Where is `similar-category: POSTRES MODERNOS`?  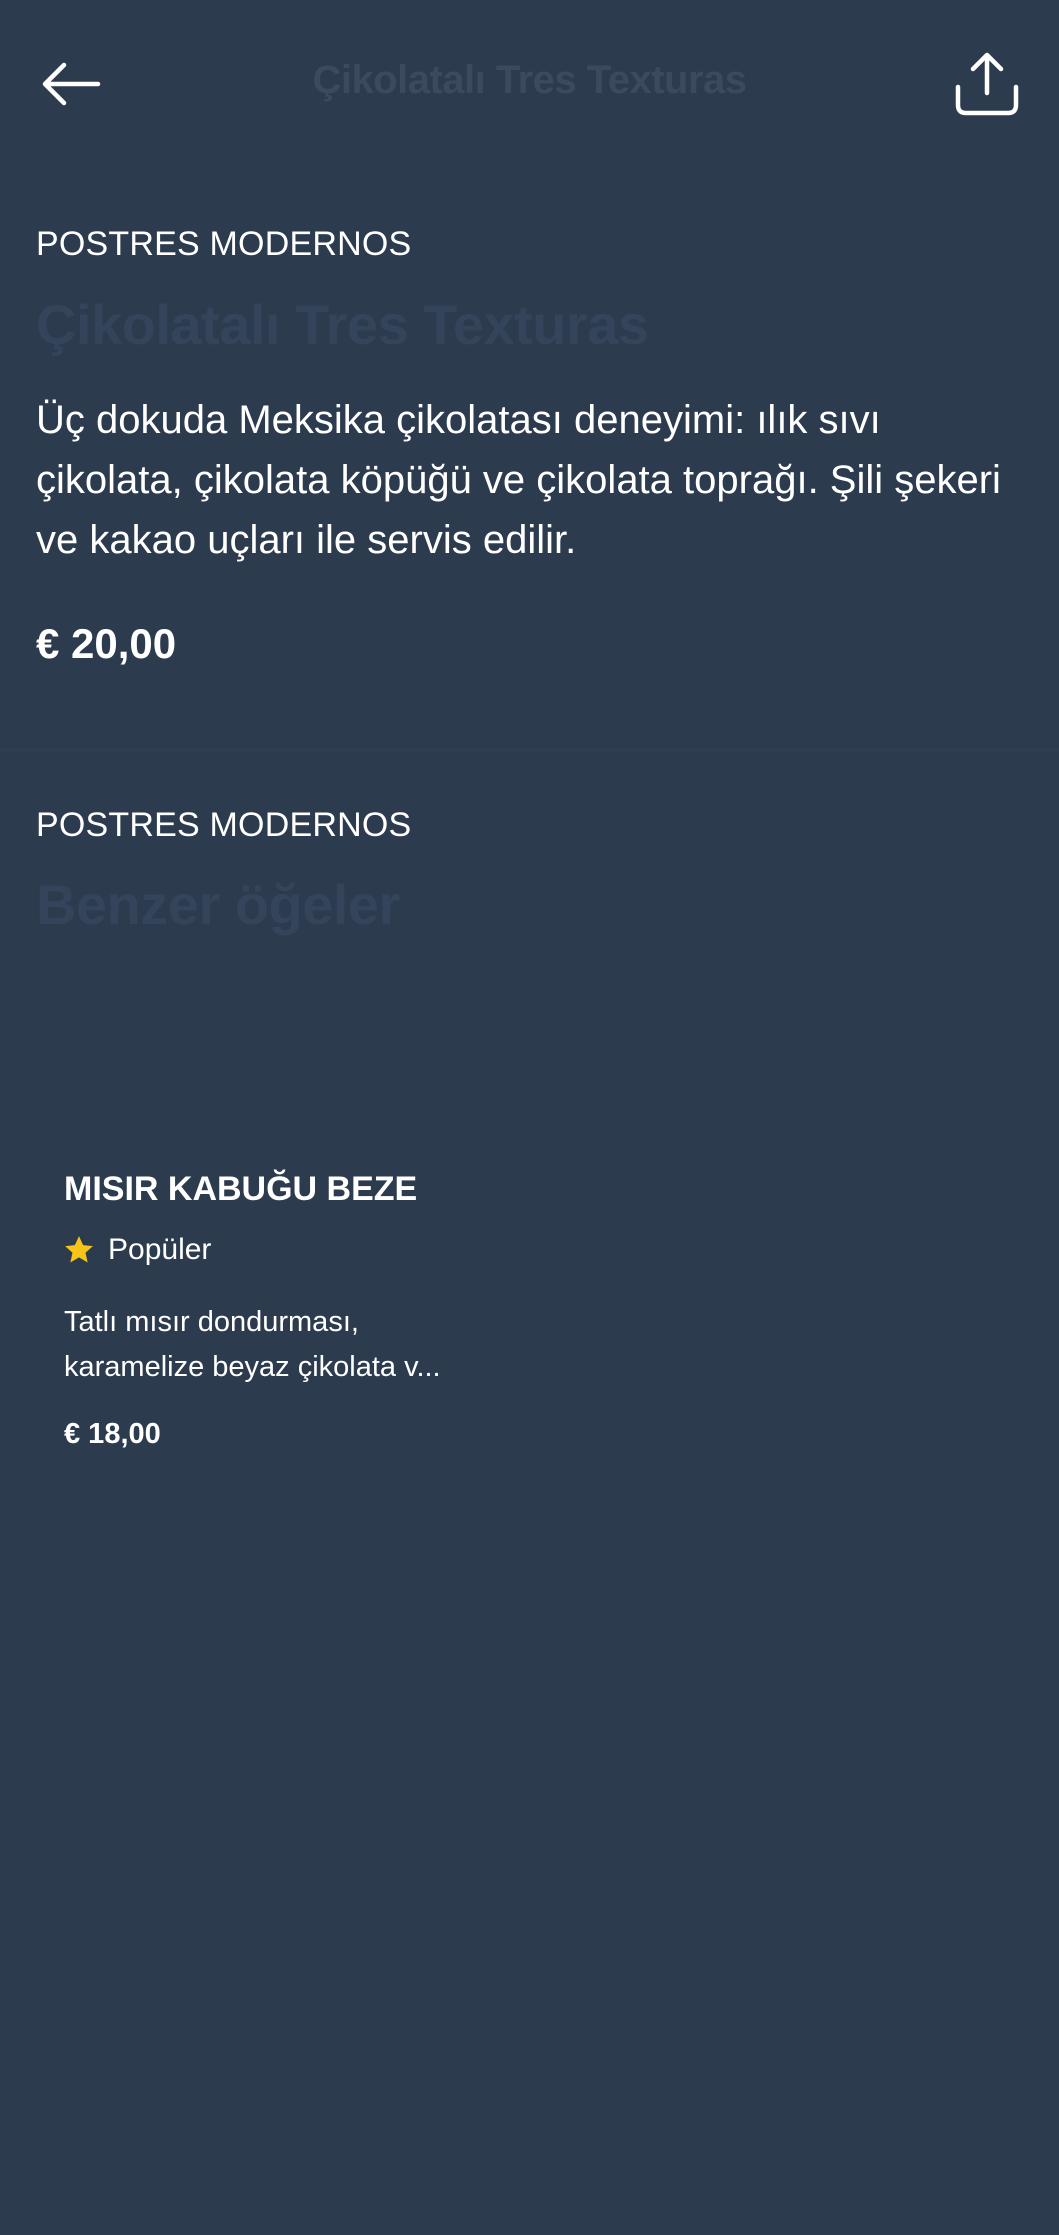 similar-category: POSTRES MODERNOS is located at coordinates (224, 825).